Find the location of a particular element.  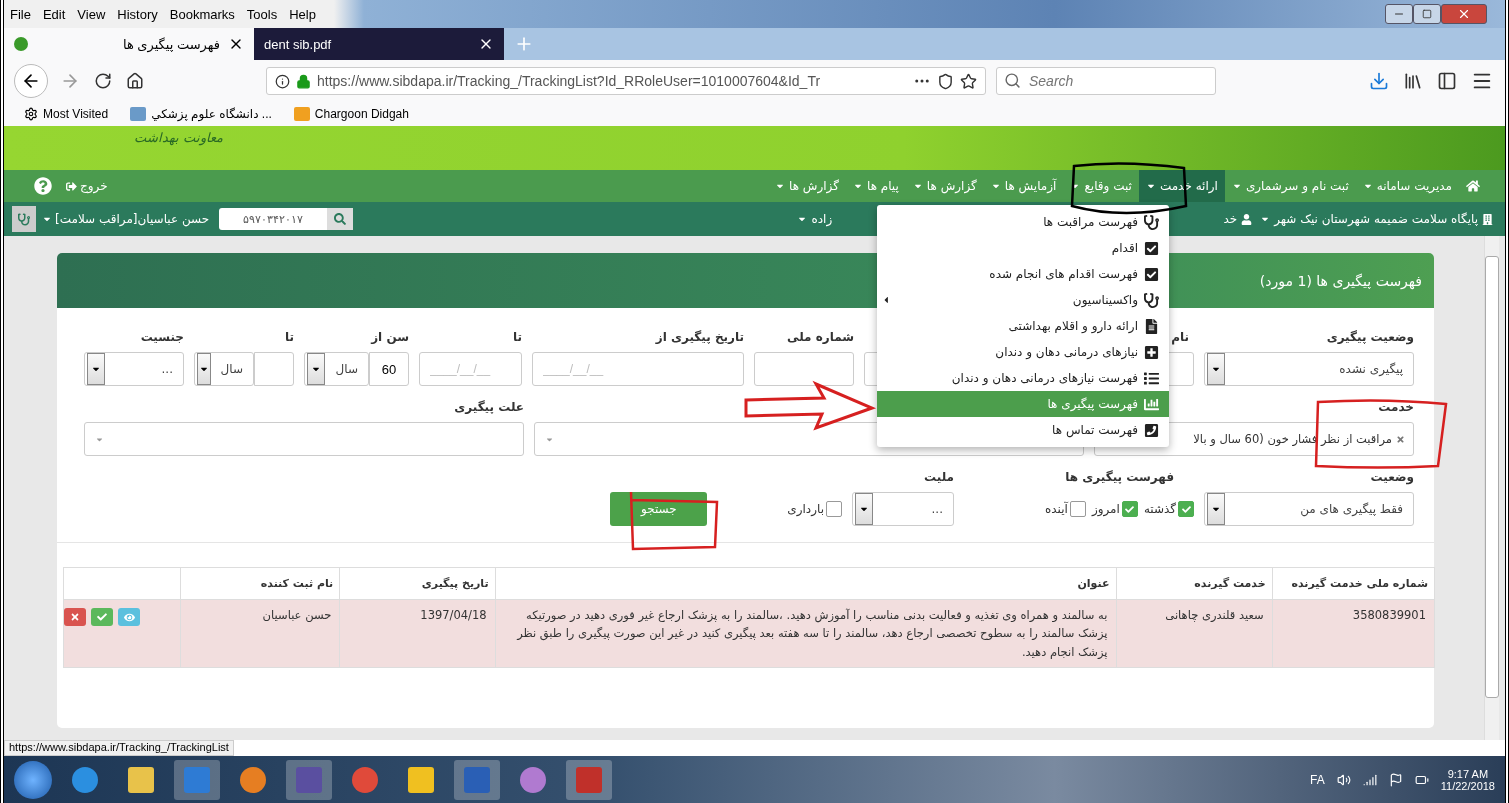

field-label: علت پیگیری is located at coordinates (489, 408).